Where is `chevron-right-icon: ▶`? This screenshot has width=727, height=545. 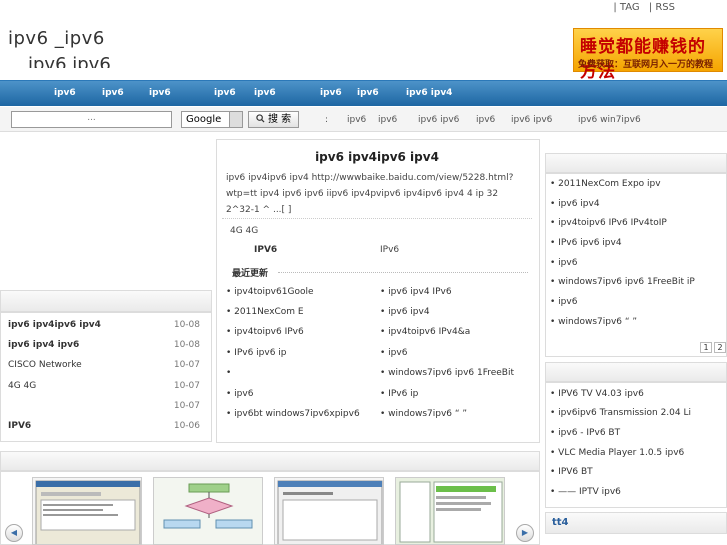 chevron-right-icon: ▶ is located at coordinates (525, 532).